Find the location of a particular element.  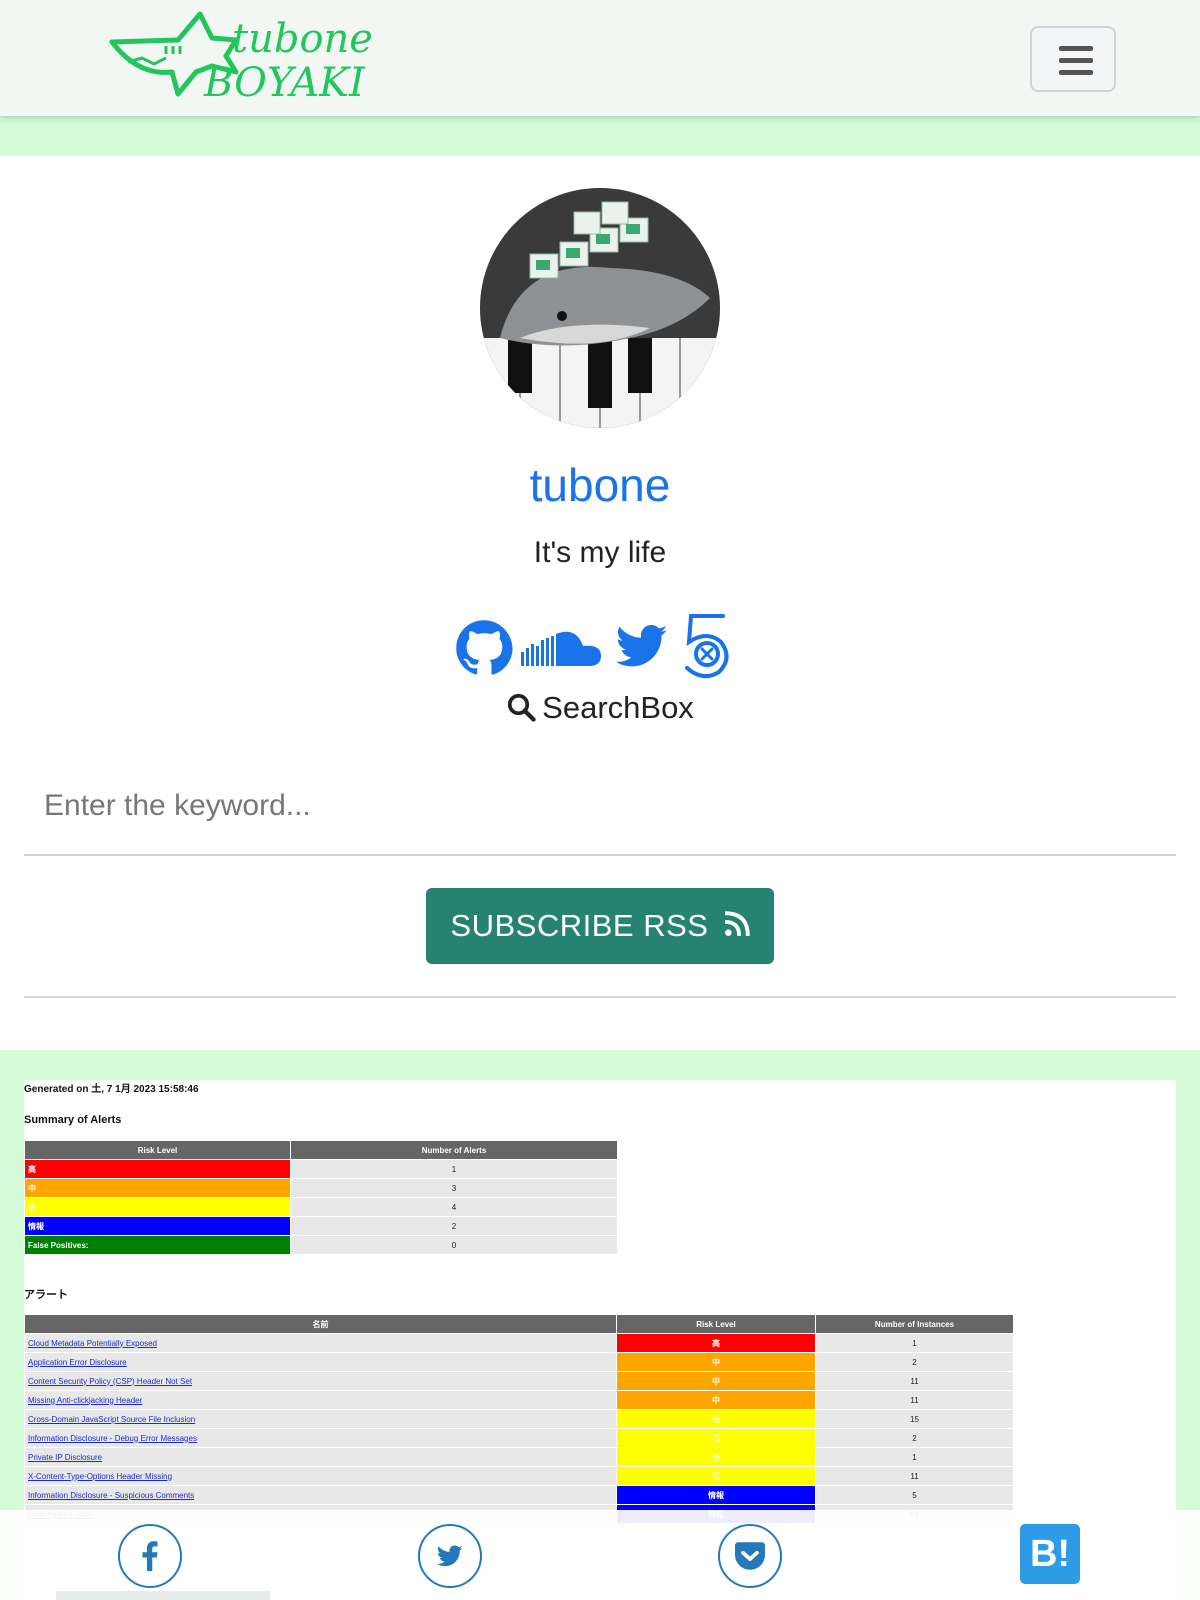

summary-row: 高1 is located at coordinates (321, 1169).